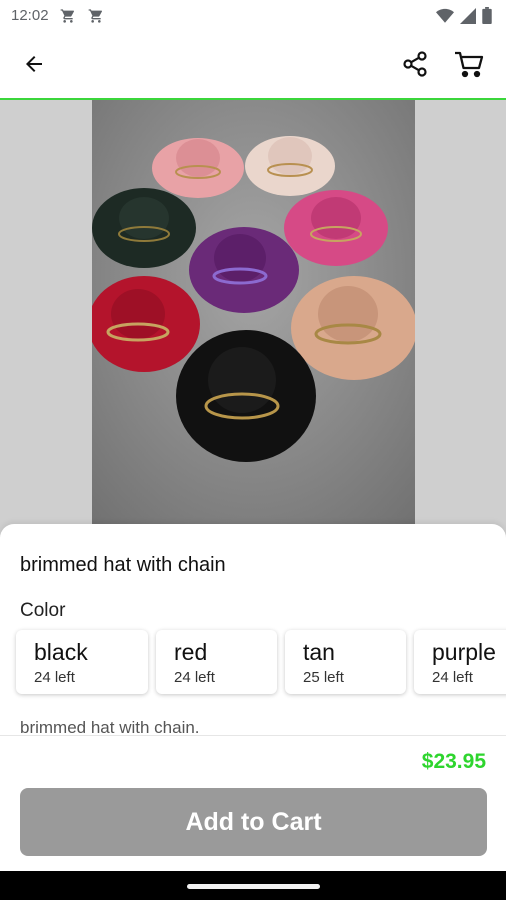 Image resolution: width=506 pixels, height=900 pixels. I want to click on system-nav-bar, so click(253, 885).